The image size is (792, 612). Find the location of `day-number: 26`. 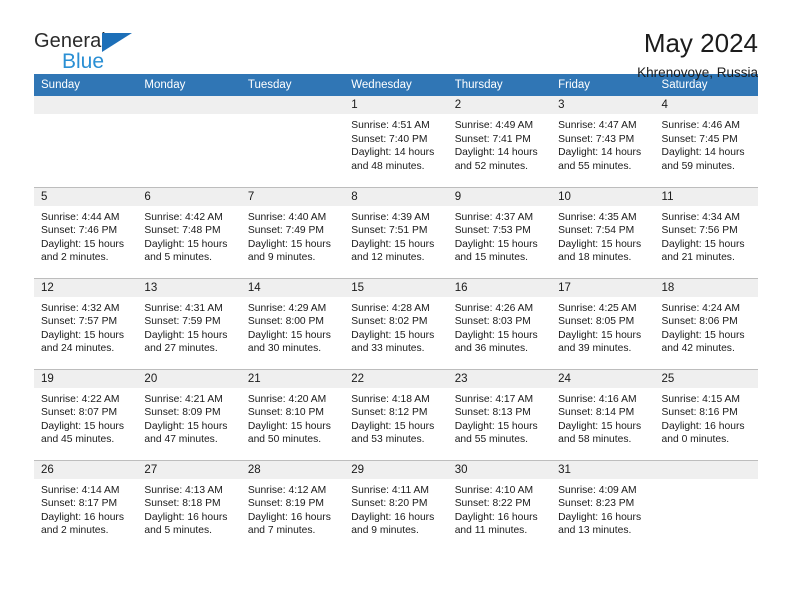

day-number: 26 is located at coordinates (86, 469).